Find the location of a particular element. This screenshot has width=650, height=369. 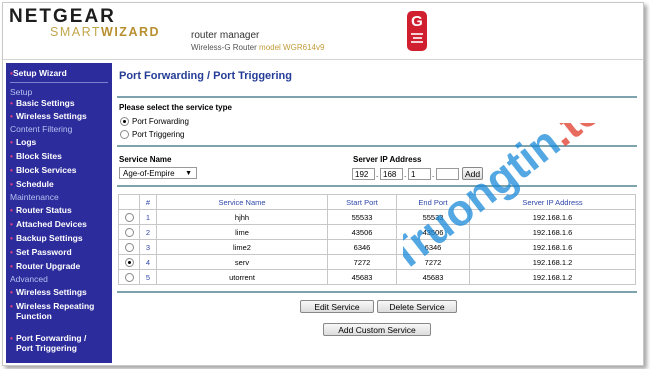

row-service-name: hjhh is located at coordinates (242, 217).